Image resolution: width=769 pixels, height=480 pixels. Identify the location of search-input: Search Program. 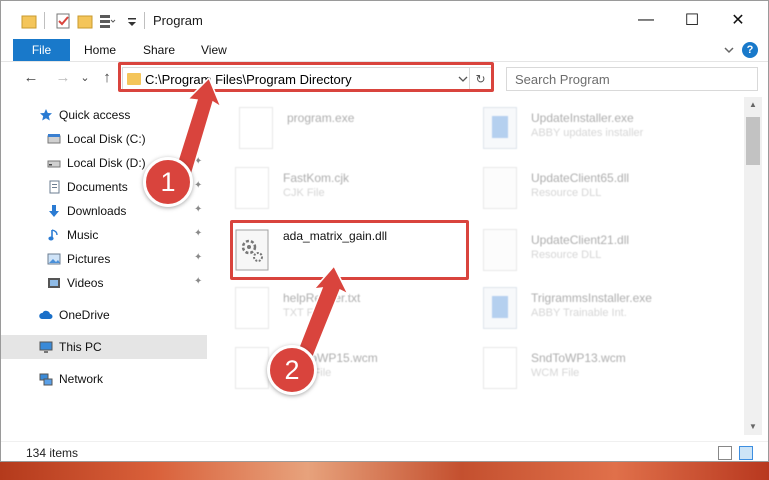
(562, 79).